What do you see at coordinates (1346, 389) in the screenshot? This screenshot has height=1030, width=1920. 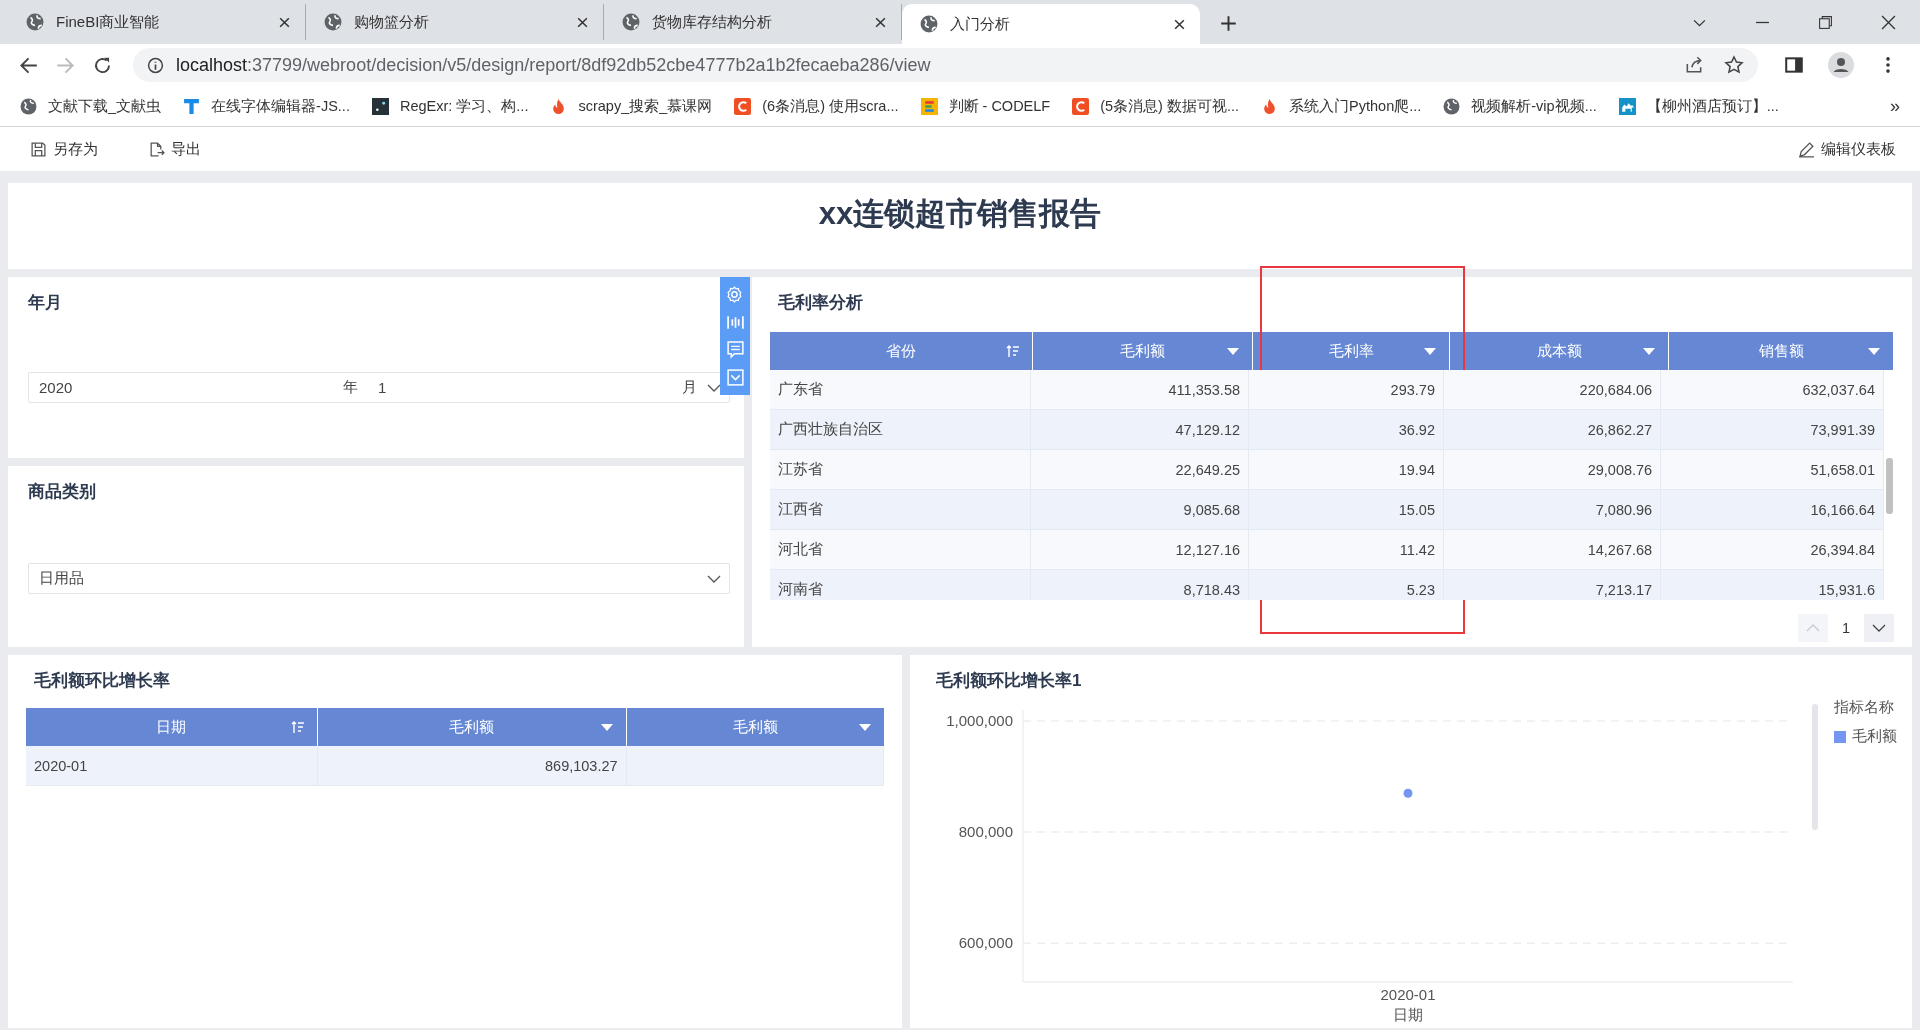 I see `table-cell: 293.79` at bounding box center [1346, 389].